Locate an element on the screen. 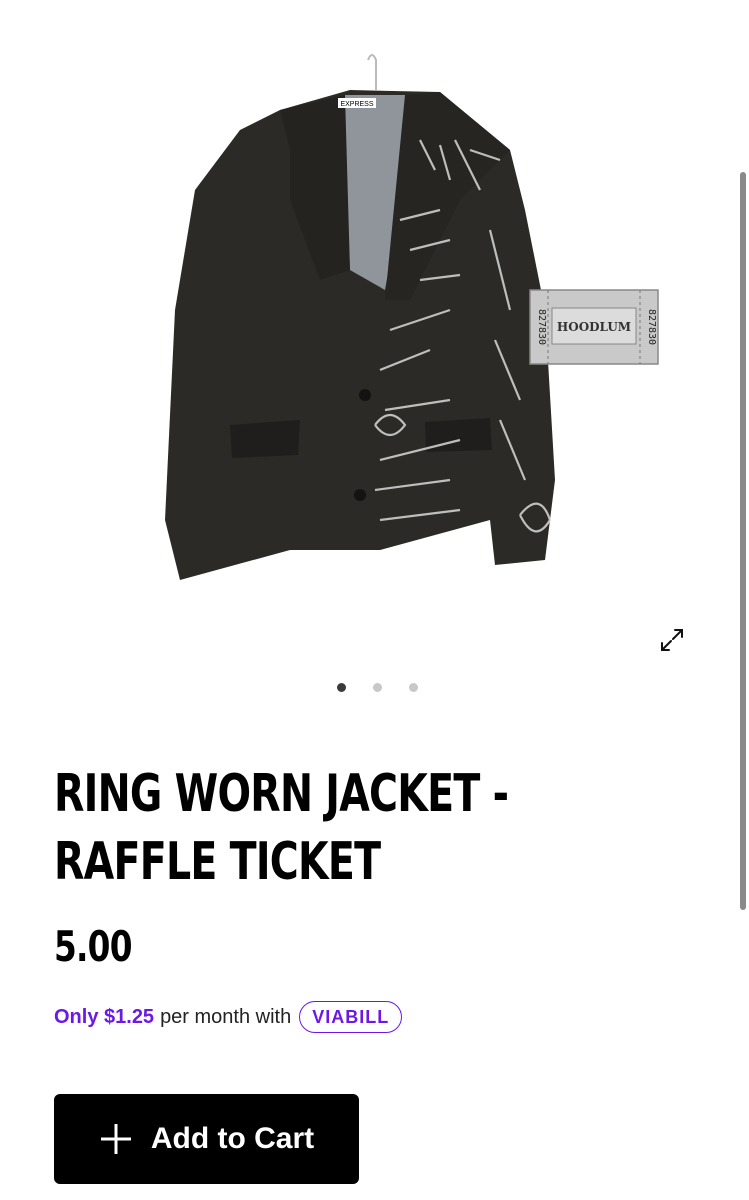  ticket-number-left: 827830 is located at coordinates (541, 327).